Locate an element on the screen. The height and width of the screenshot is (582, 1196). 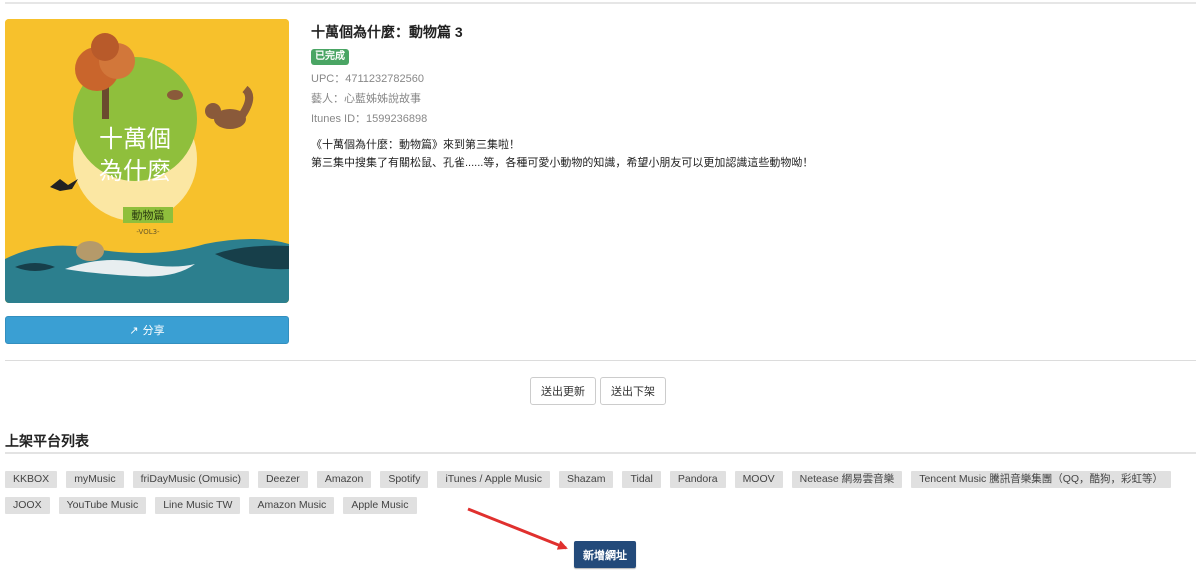
upc-text: UPC：4711232782560 is located at coordinates (367, 79).